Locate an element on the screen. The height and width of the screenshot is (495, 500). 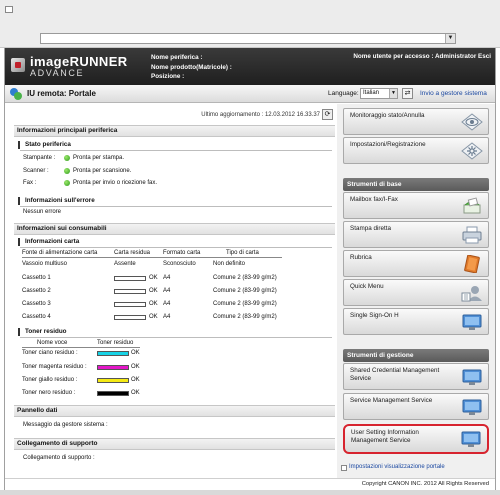
shared-credential-button: Shared Credential Management Service is located at coordinates (416, 376).